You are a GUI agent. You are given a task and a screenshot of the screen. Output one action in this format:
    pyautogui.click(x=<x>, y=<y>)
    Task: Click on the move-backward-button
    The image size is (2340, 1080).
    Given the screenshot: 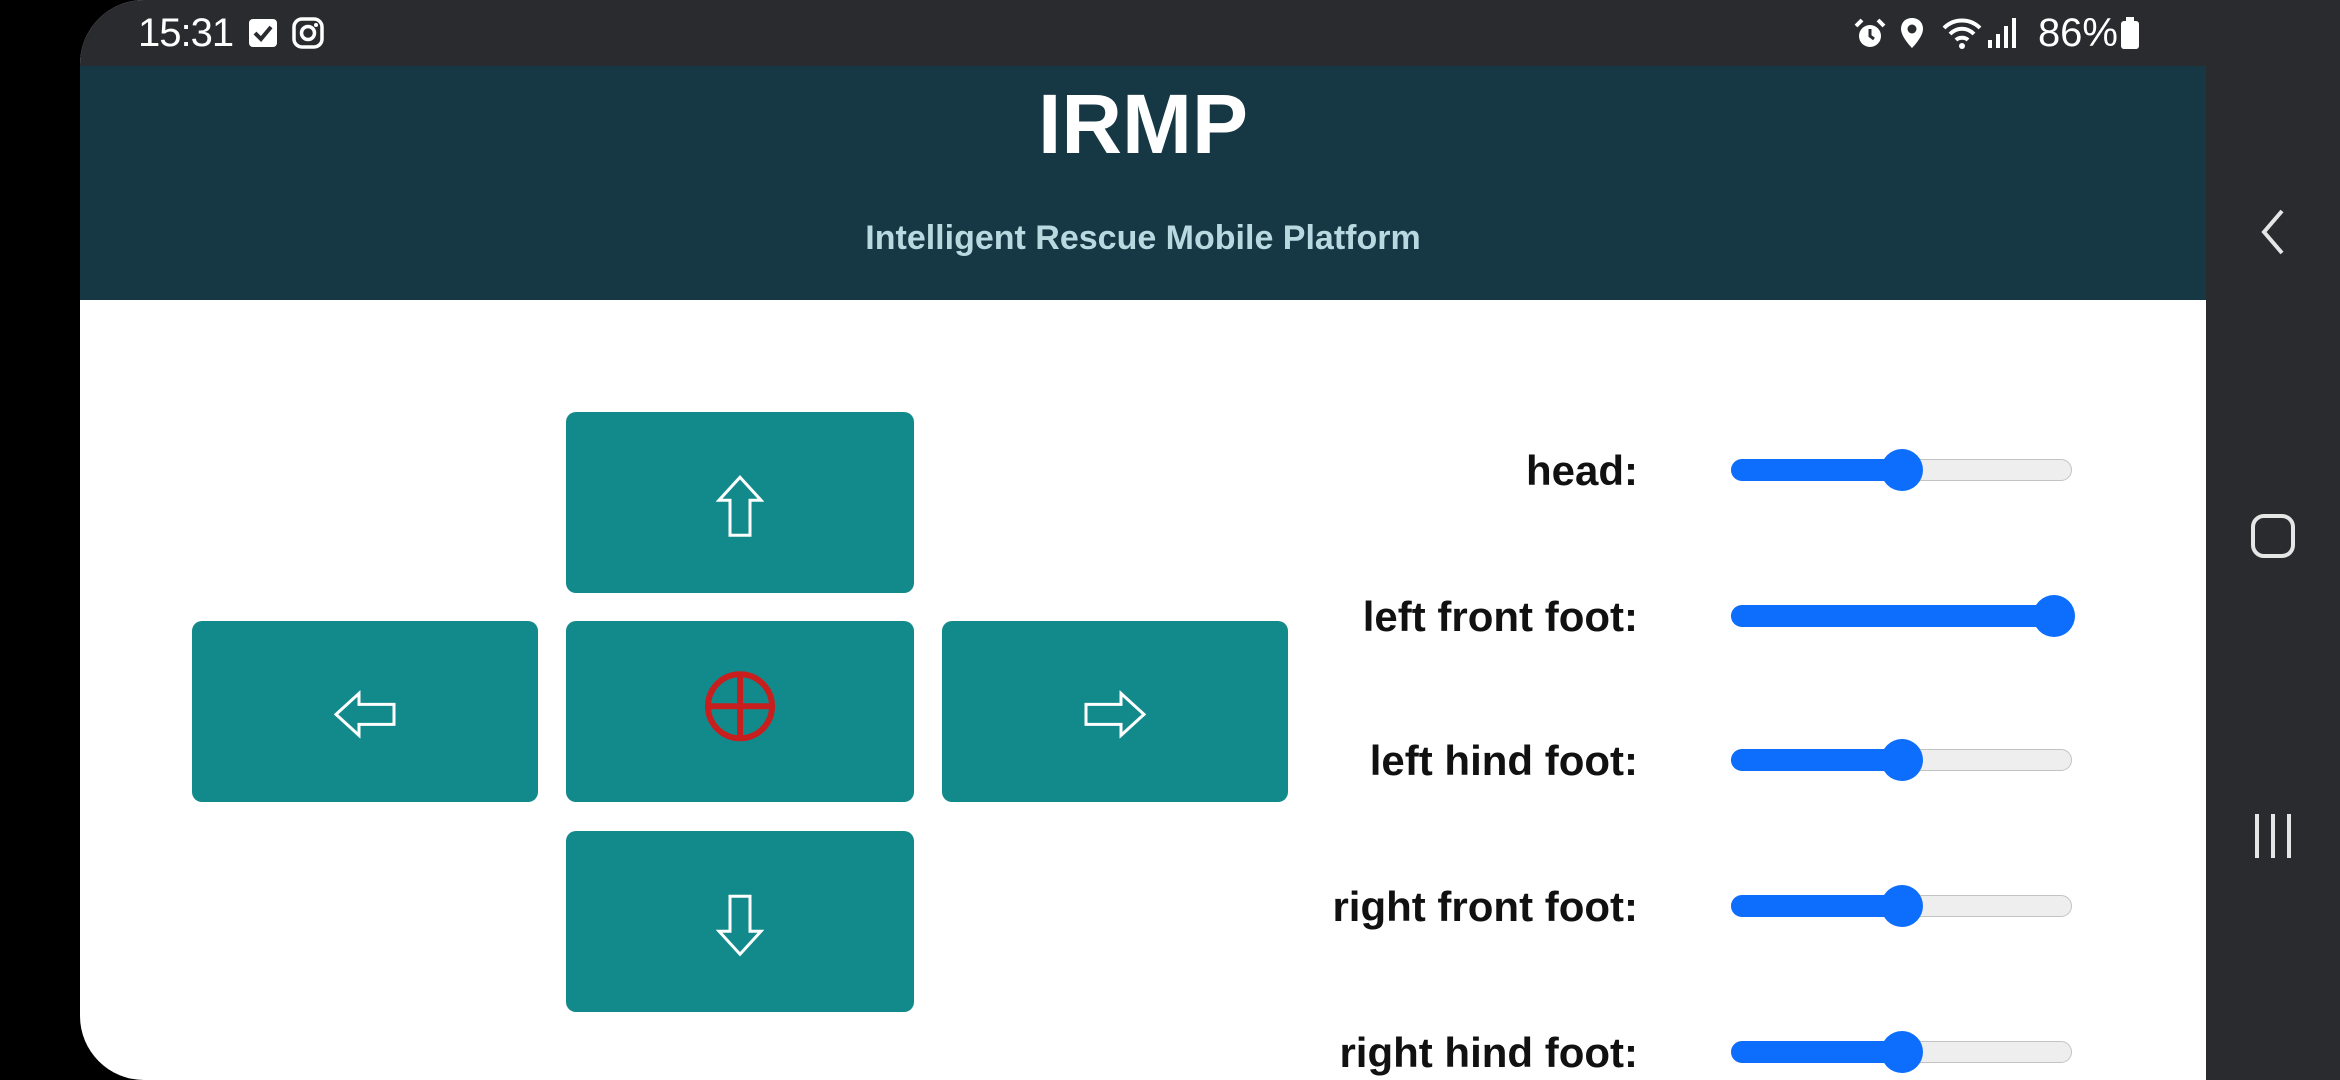 What is the action you would take?
    pyautogui.click(x=740, y=921)
    